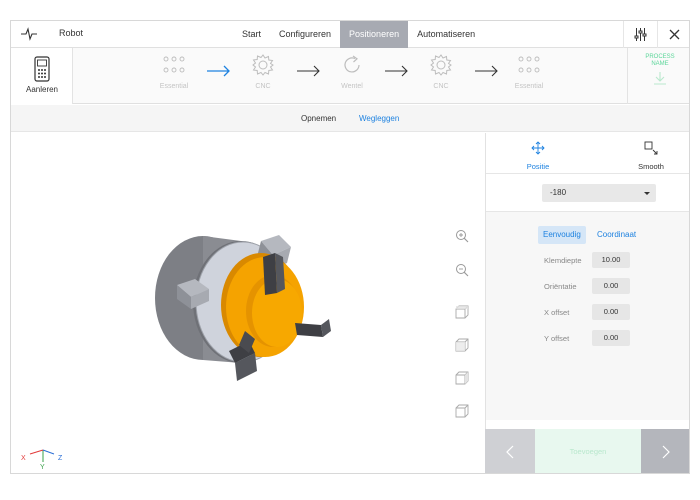  I want to click on axes-indicator: X Y Z, so click(42, 459).